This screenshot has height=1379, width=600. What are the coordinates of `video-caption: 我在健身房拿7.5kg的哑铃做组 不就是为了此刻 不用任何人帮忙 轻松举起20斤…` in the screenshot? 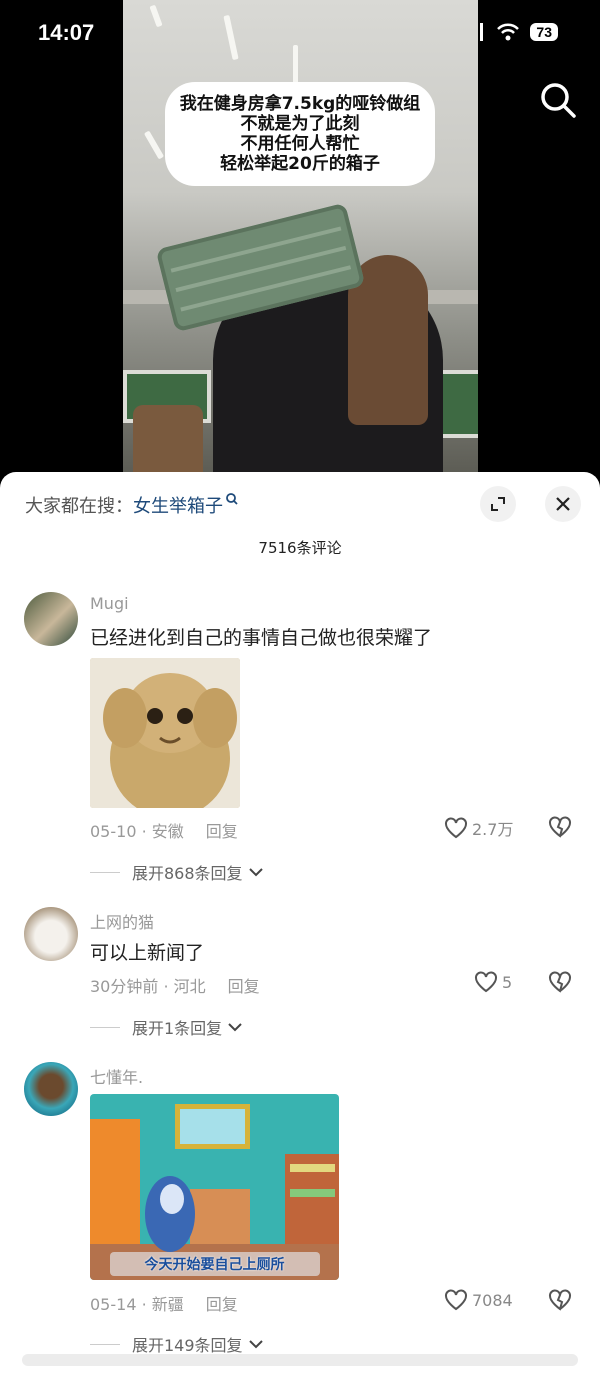 It's located at (300, 134).